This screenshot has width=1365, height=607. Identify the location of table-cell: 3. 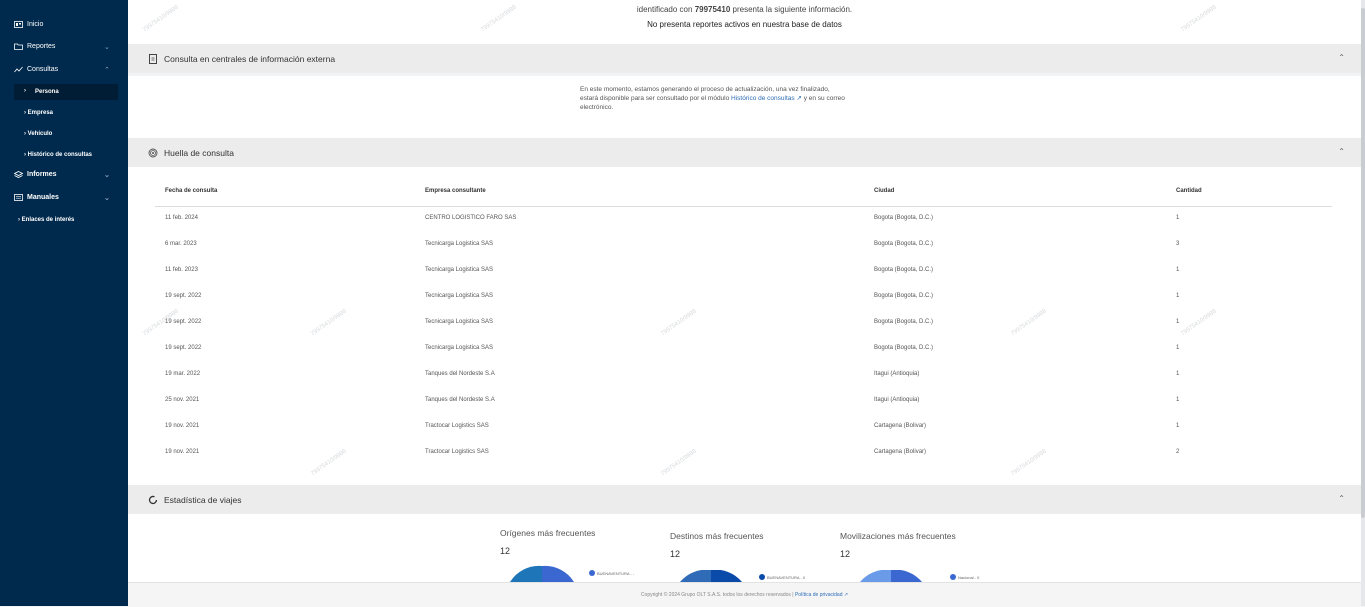
(1178, 244).